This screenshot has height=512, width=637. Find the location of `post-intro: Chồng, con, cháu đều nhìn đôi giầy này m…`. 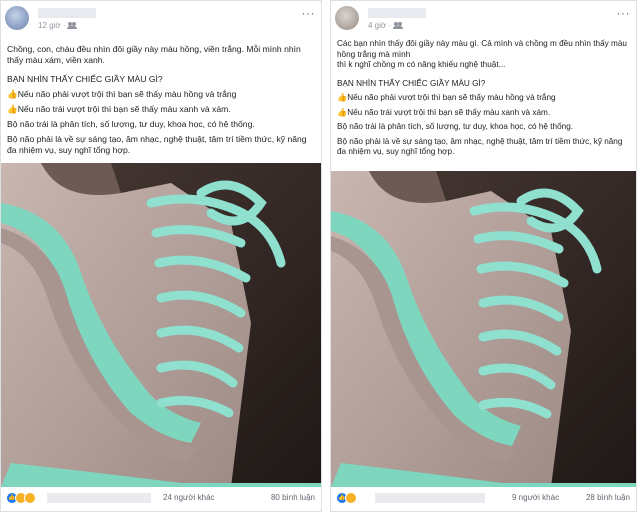

post-intro: Chồng, con, cháu đều nhìn đôi giầy này m… is located at coordinates (154, 54).